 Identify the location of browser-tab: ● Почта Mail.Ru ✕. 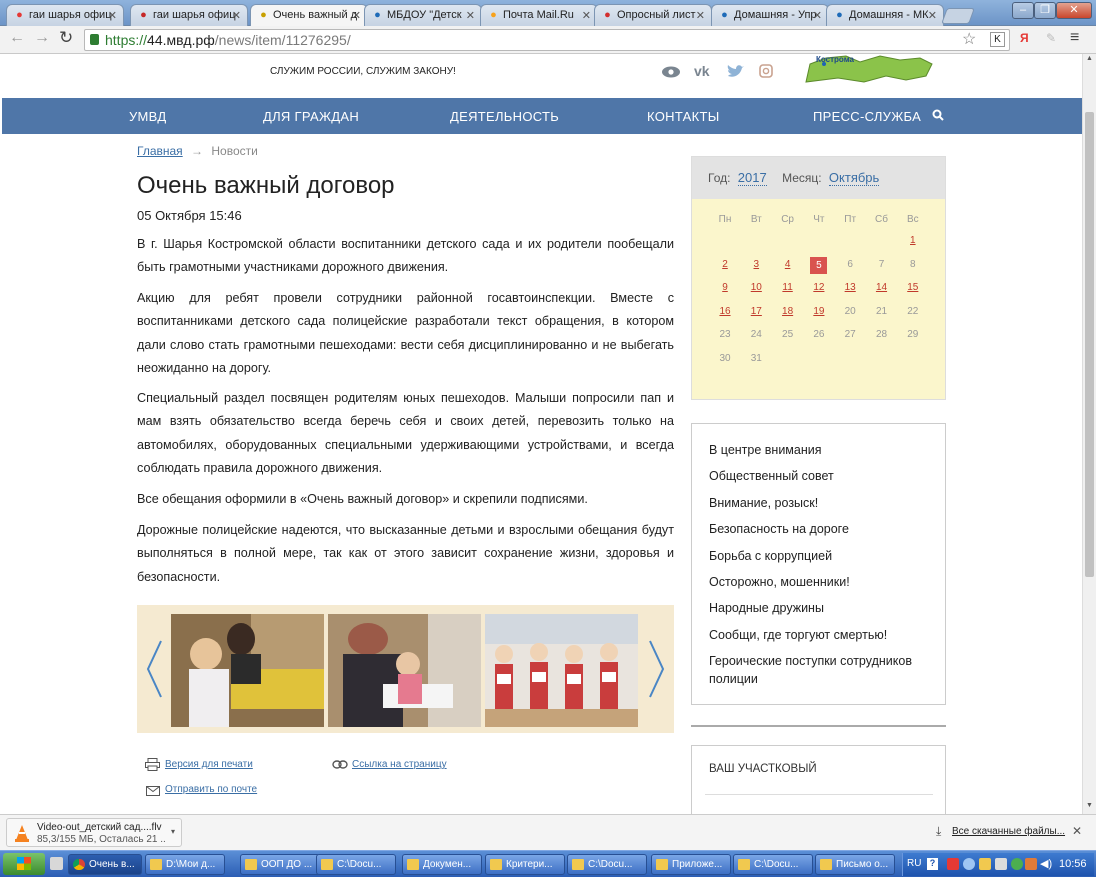
(539, 15).